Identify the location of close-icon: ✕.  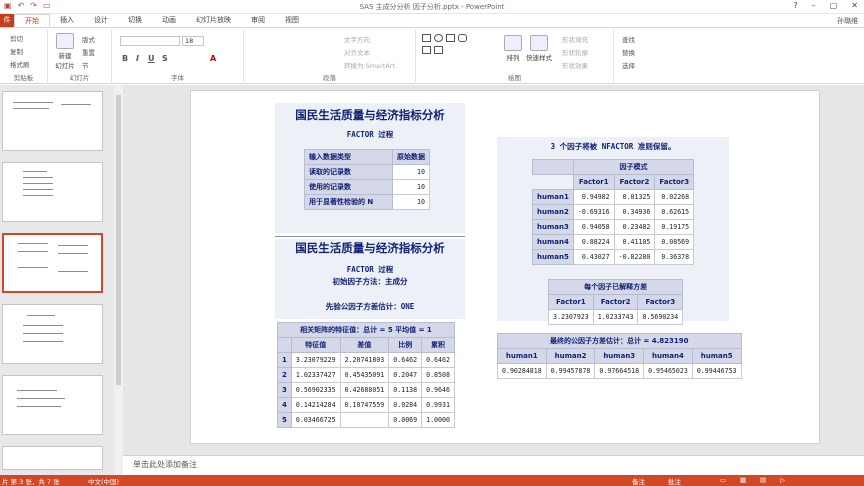
(854, 5).